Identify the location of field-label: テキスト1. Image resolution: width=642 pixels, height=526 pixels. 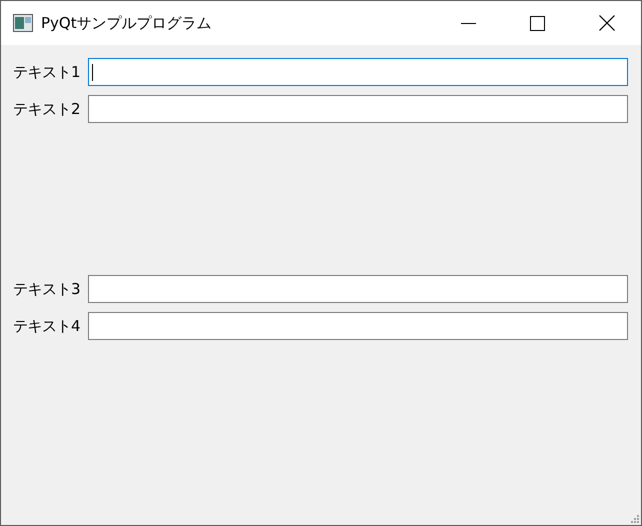
(47, 72).